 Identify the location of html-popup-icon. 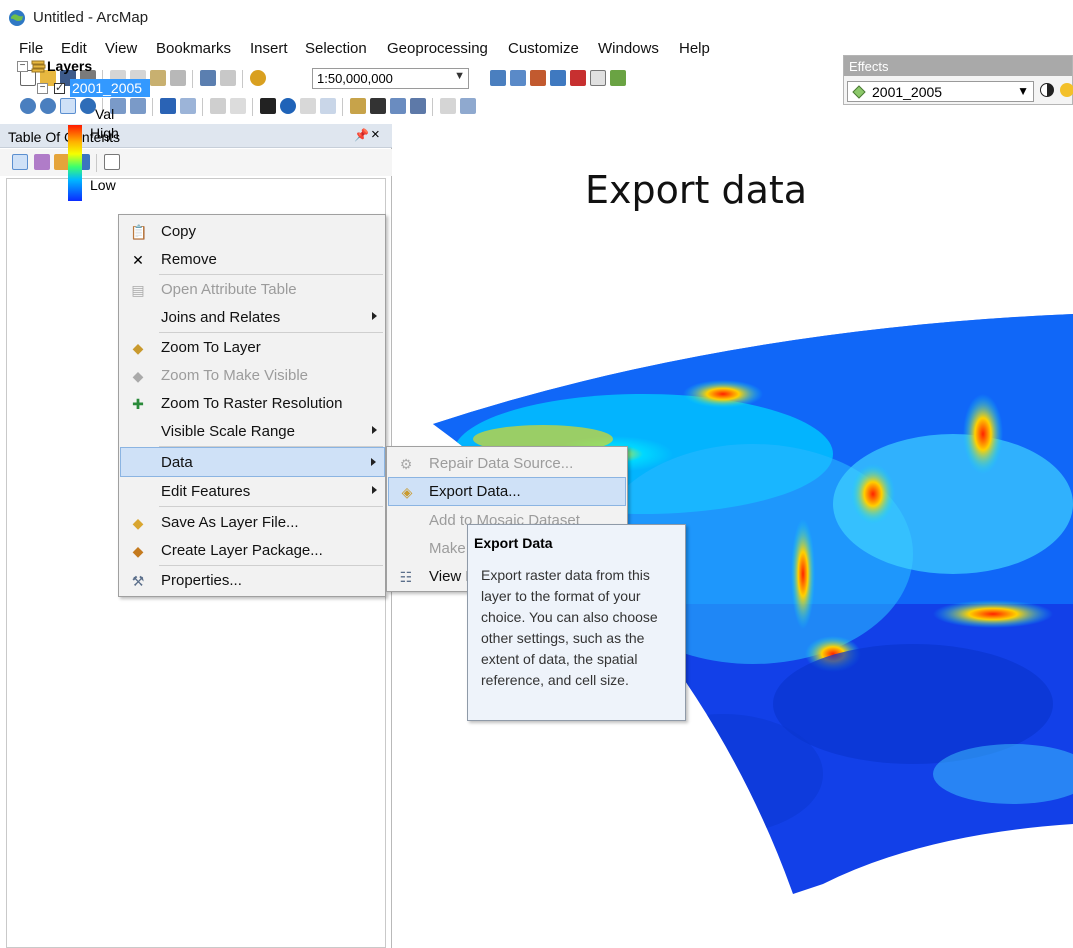
(328, 106).